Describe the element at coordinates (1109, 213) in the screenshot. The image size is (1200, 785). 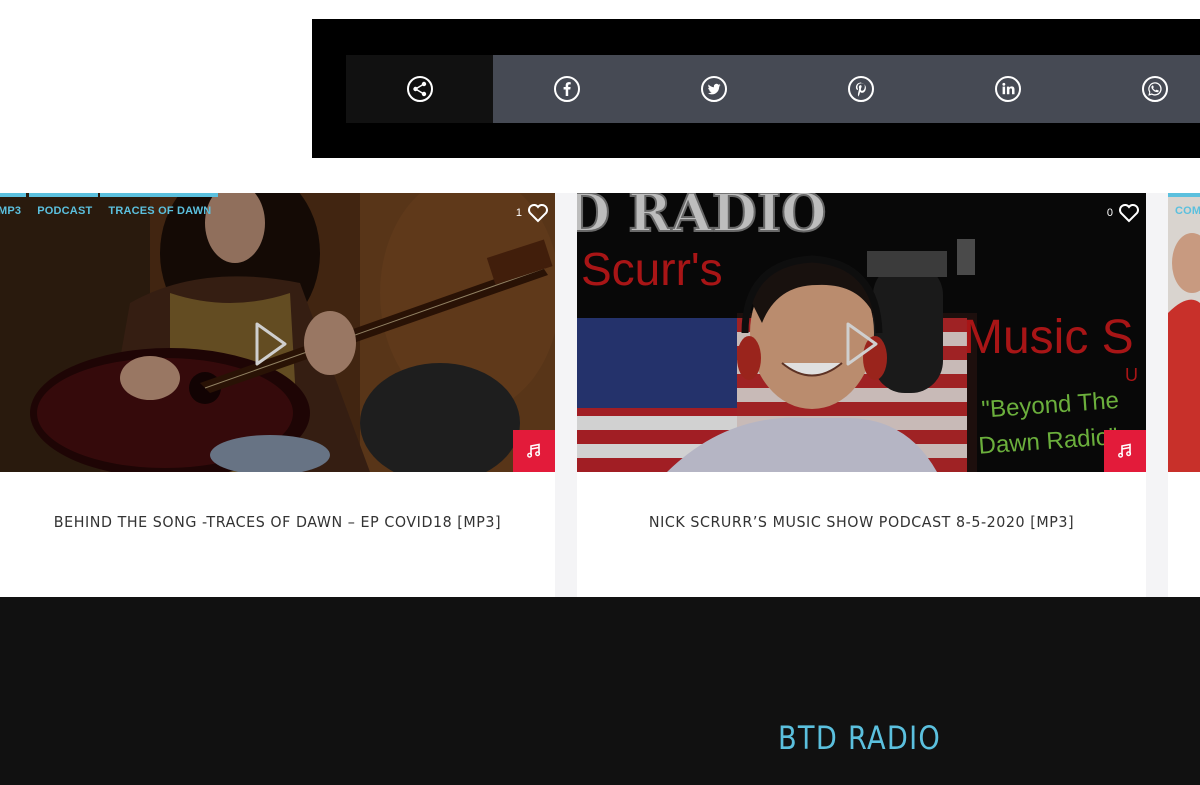
I see `like-count: 0` at that location.